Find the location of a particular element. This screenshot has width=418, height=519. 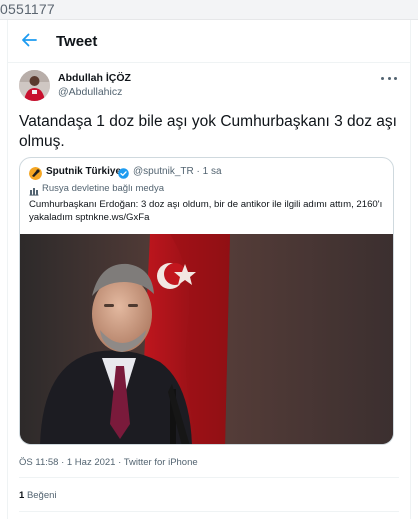

more-options-button is located at coordinates (389, 78).